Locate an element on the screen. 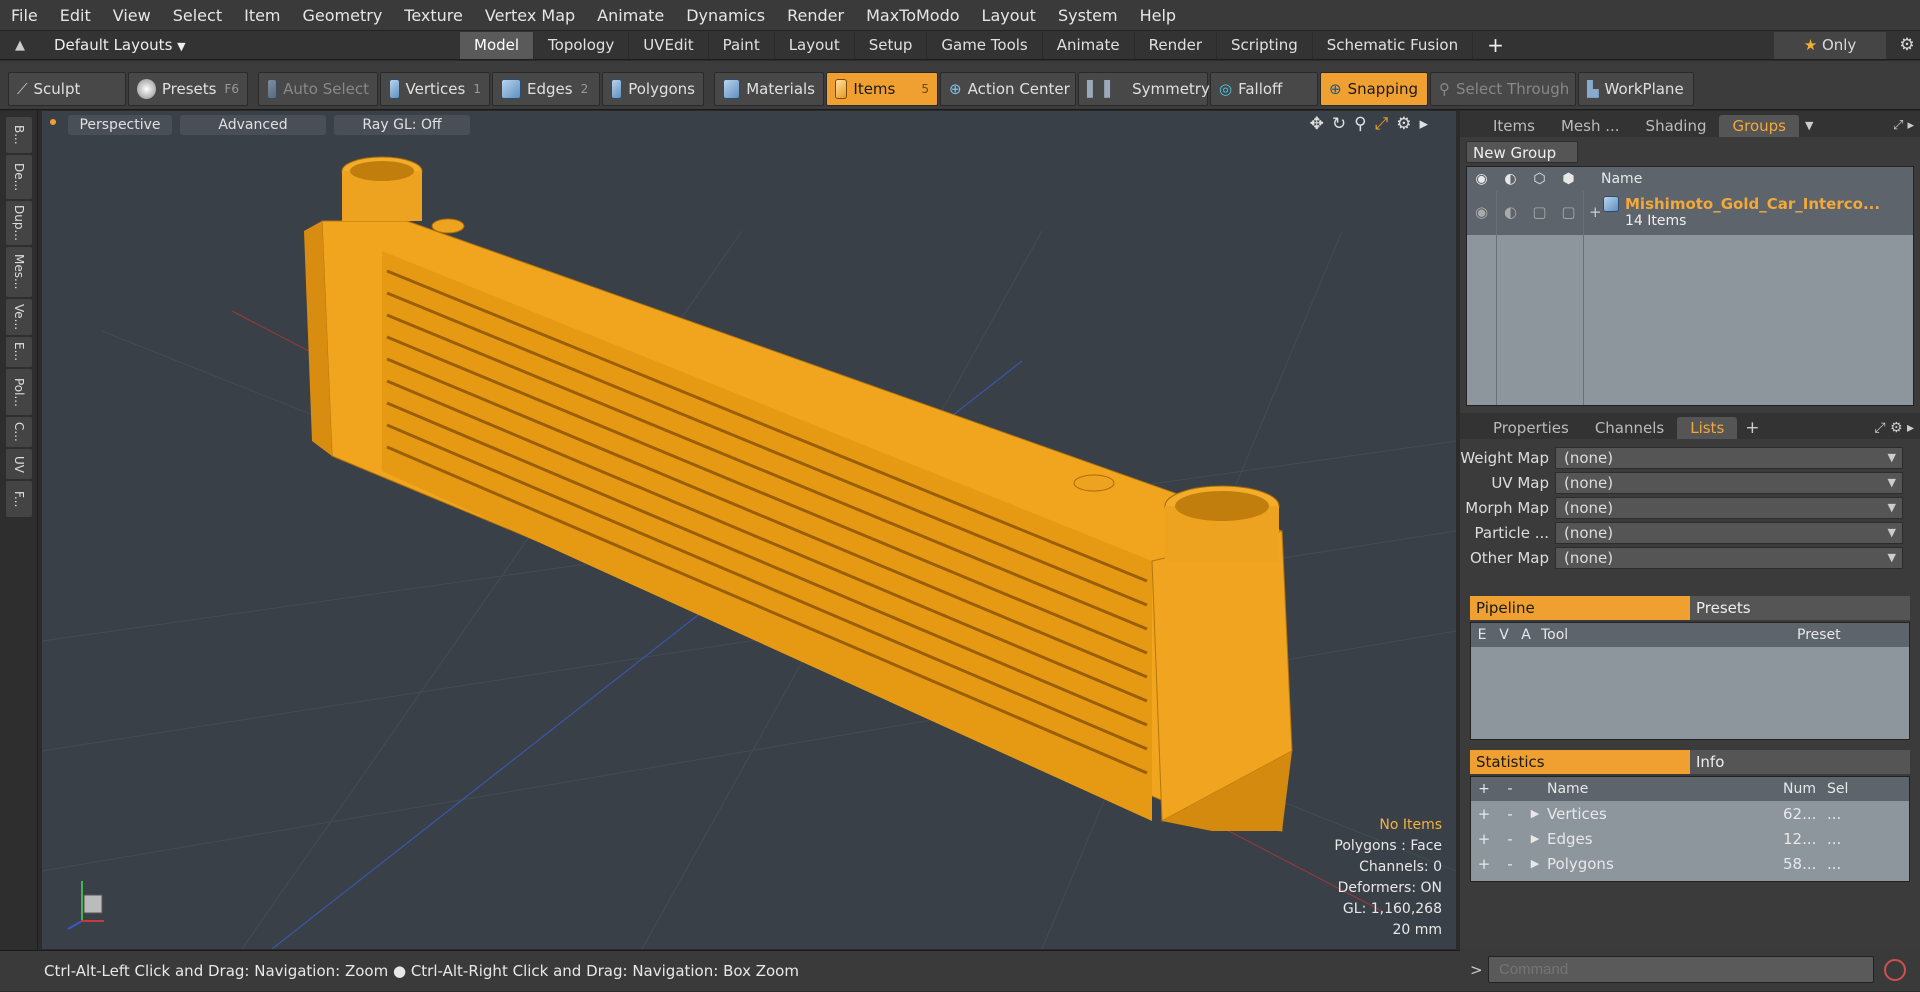 This screenshot has width=1920, height=992. morph-map-select: (none) is located at coordinates (1729, 507).